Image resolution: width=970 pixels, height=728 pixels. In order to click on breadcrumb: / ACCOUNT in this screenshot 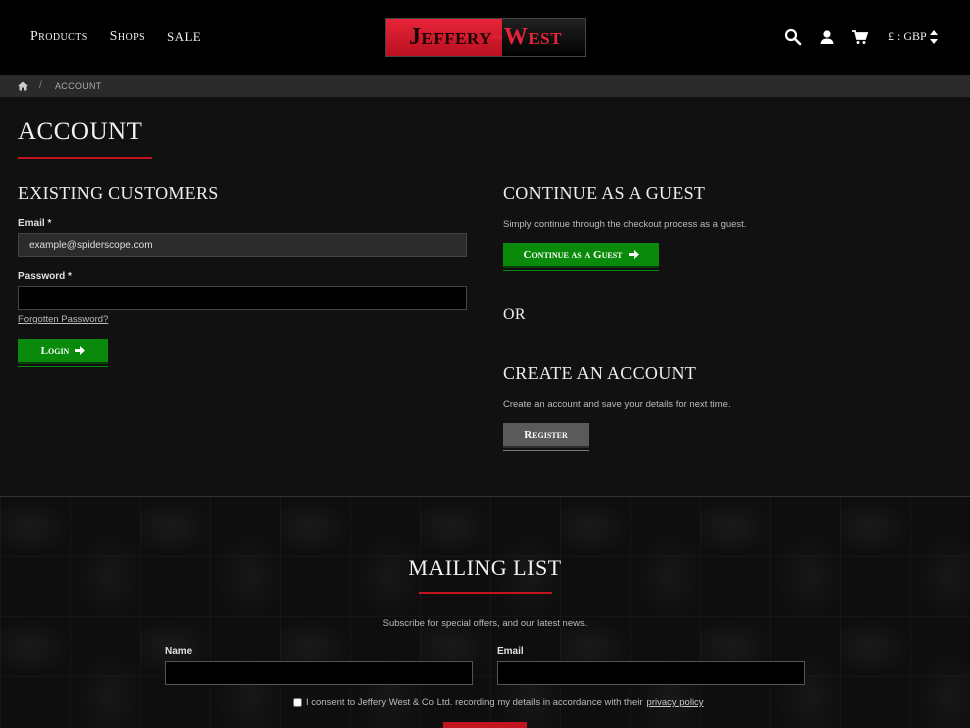, I will do `click(485, 86)`.